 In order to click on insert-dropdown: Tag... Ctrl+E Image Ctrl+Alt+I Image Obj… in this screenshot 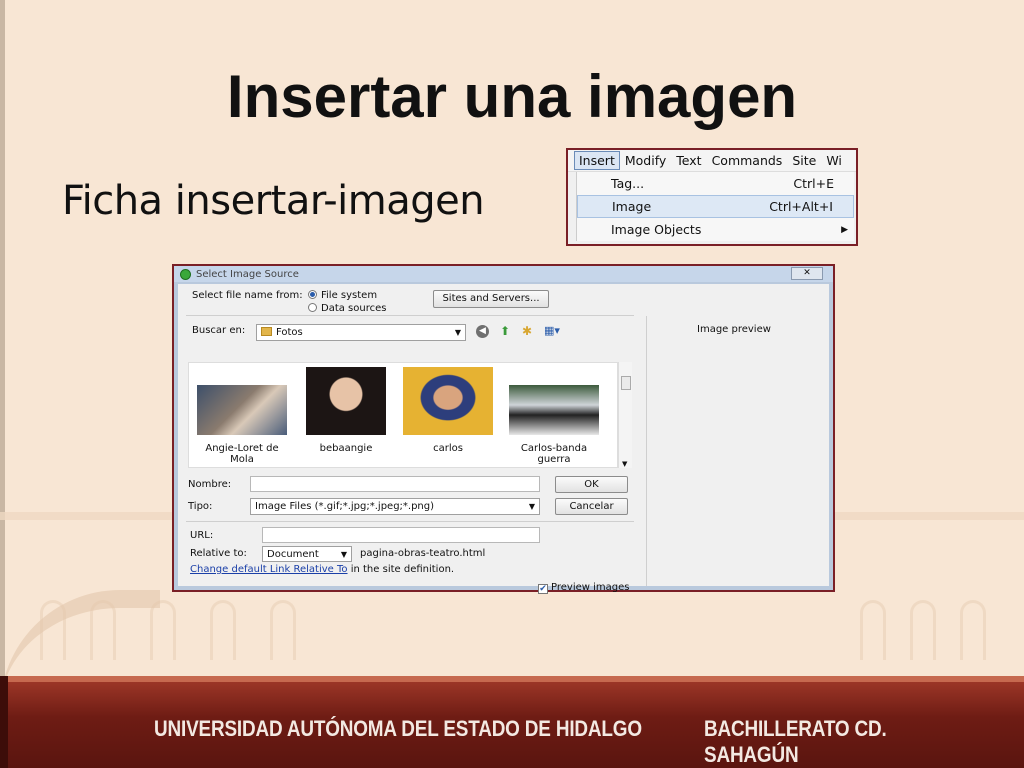, I will do `click(715, 206)`.